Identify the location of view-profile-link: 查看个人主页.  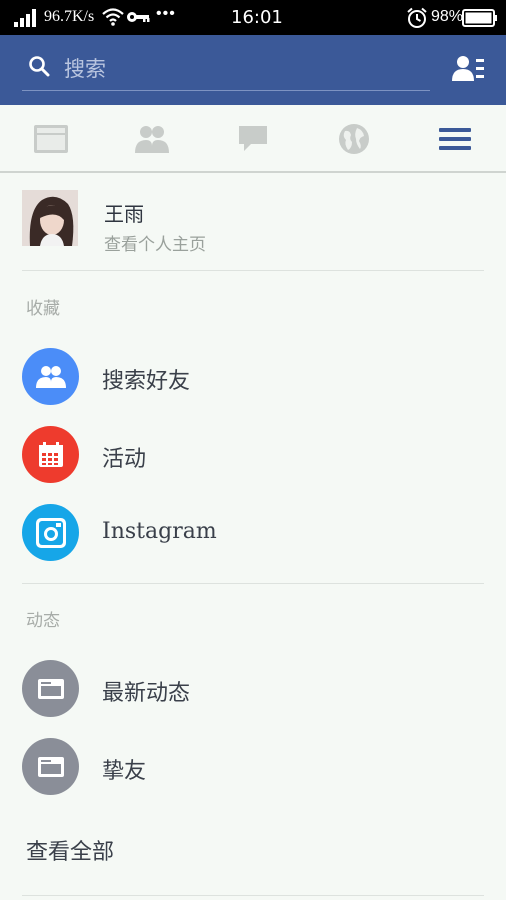
(155, 245).